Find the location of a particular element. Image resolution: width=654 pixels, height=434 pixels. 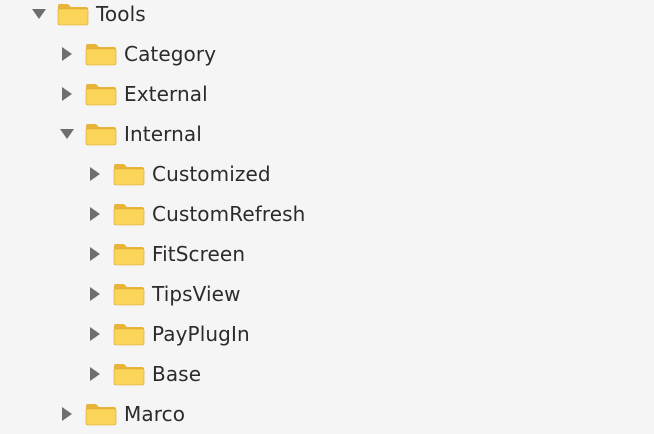

tree-item-label: CustomRefresh is located at coordinates (229, 214).